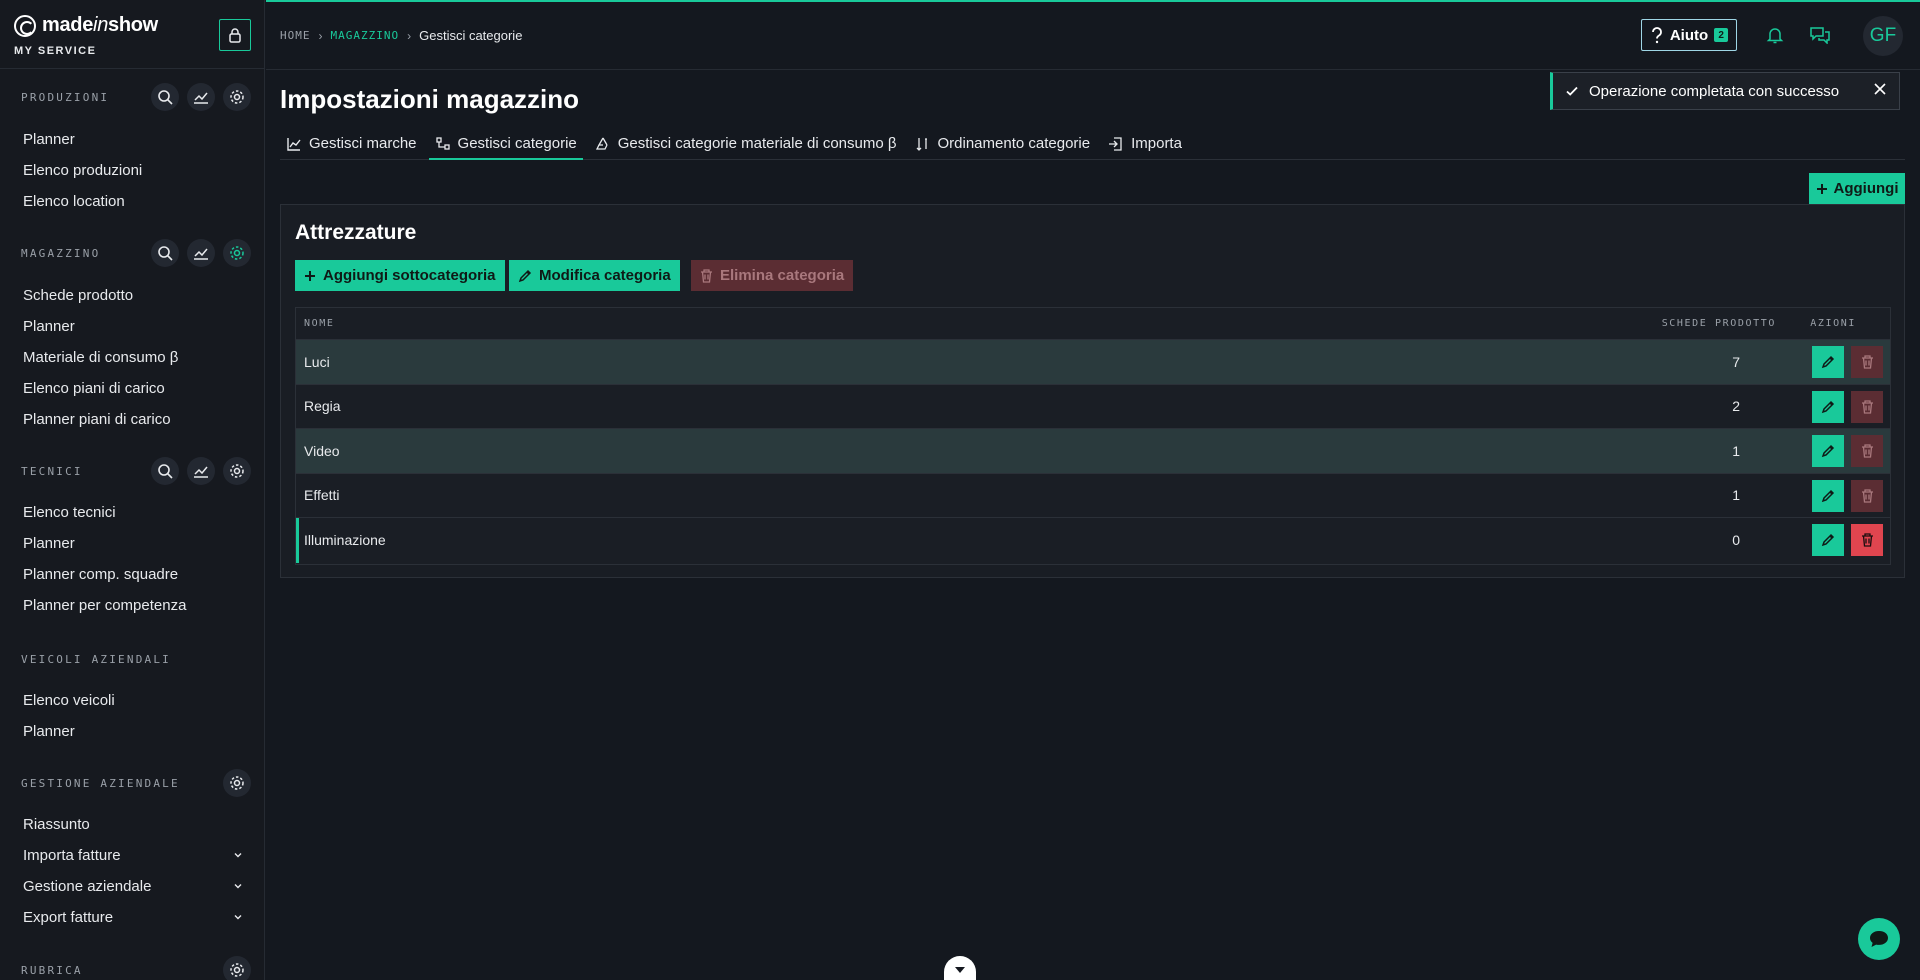  I want to click on sort-icon, so click(921, 144).